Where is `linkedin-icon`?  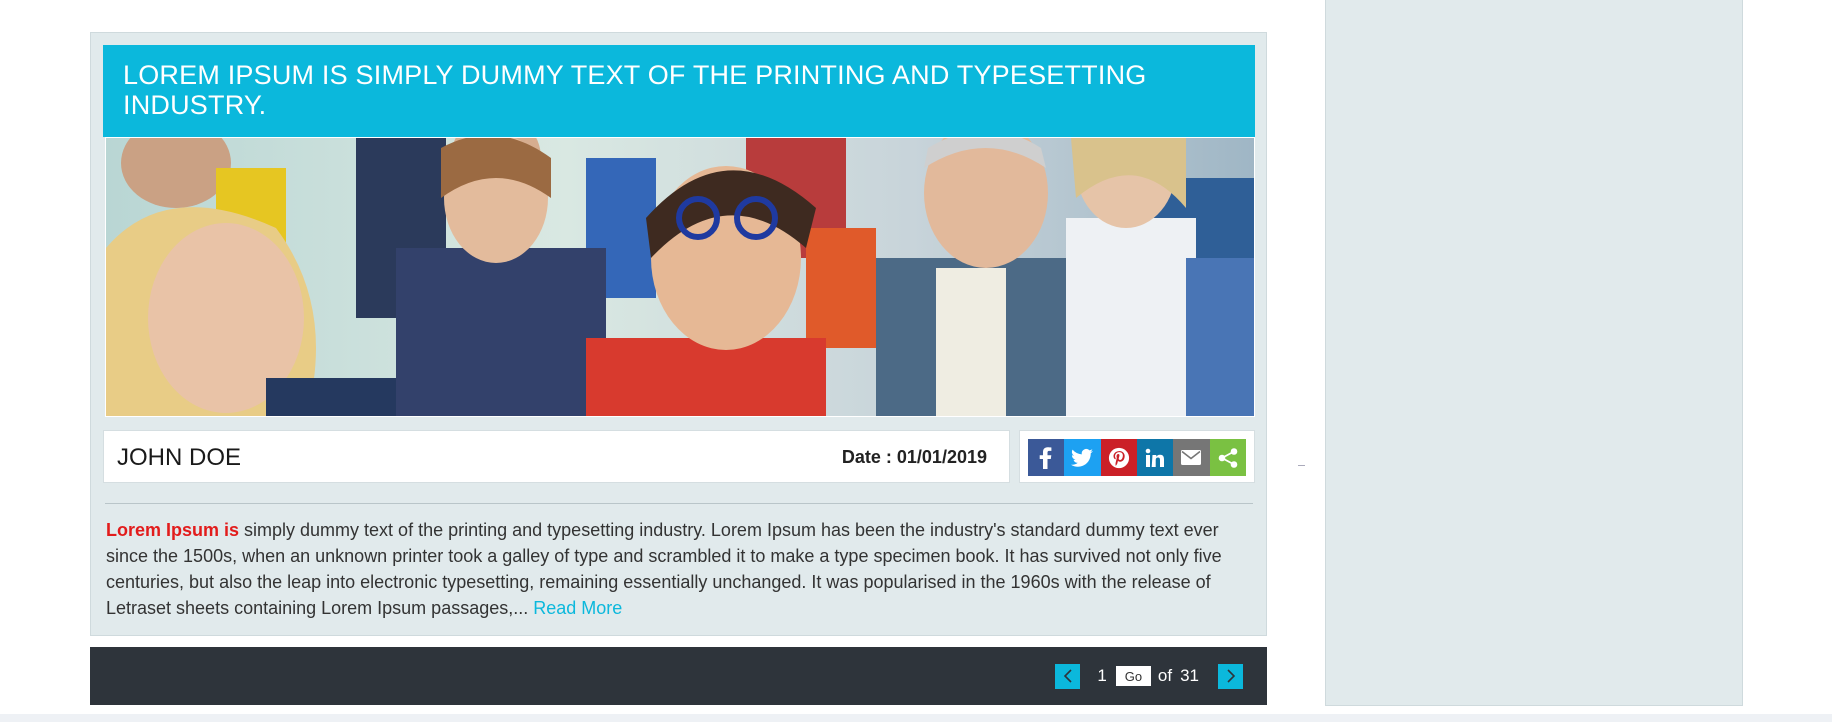 linkedin-icon is located at coordinates (1155, 457).